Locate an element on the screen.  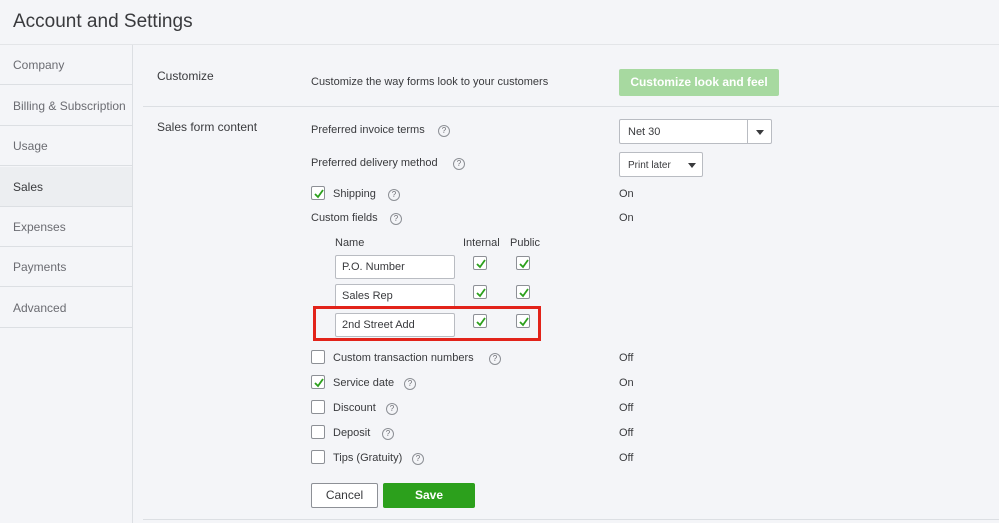
deposit-checkbox is located at coordinates (318, 432).